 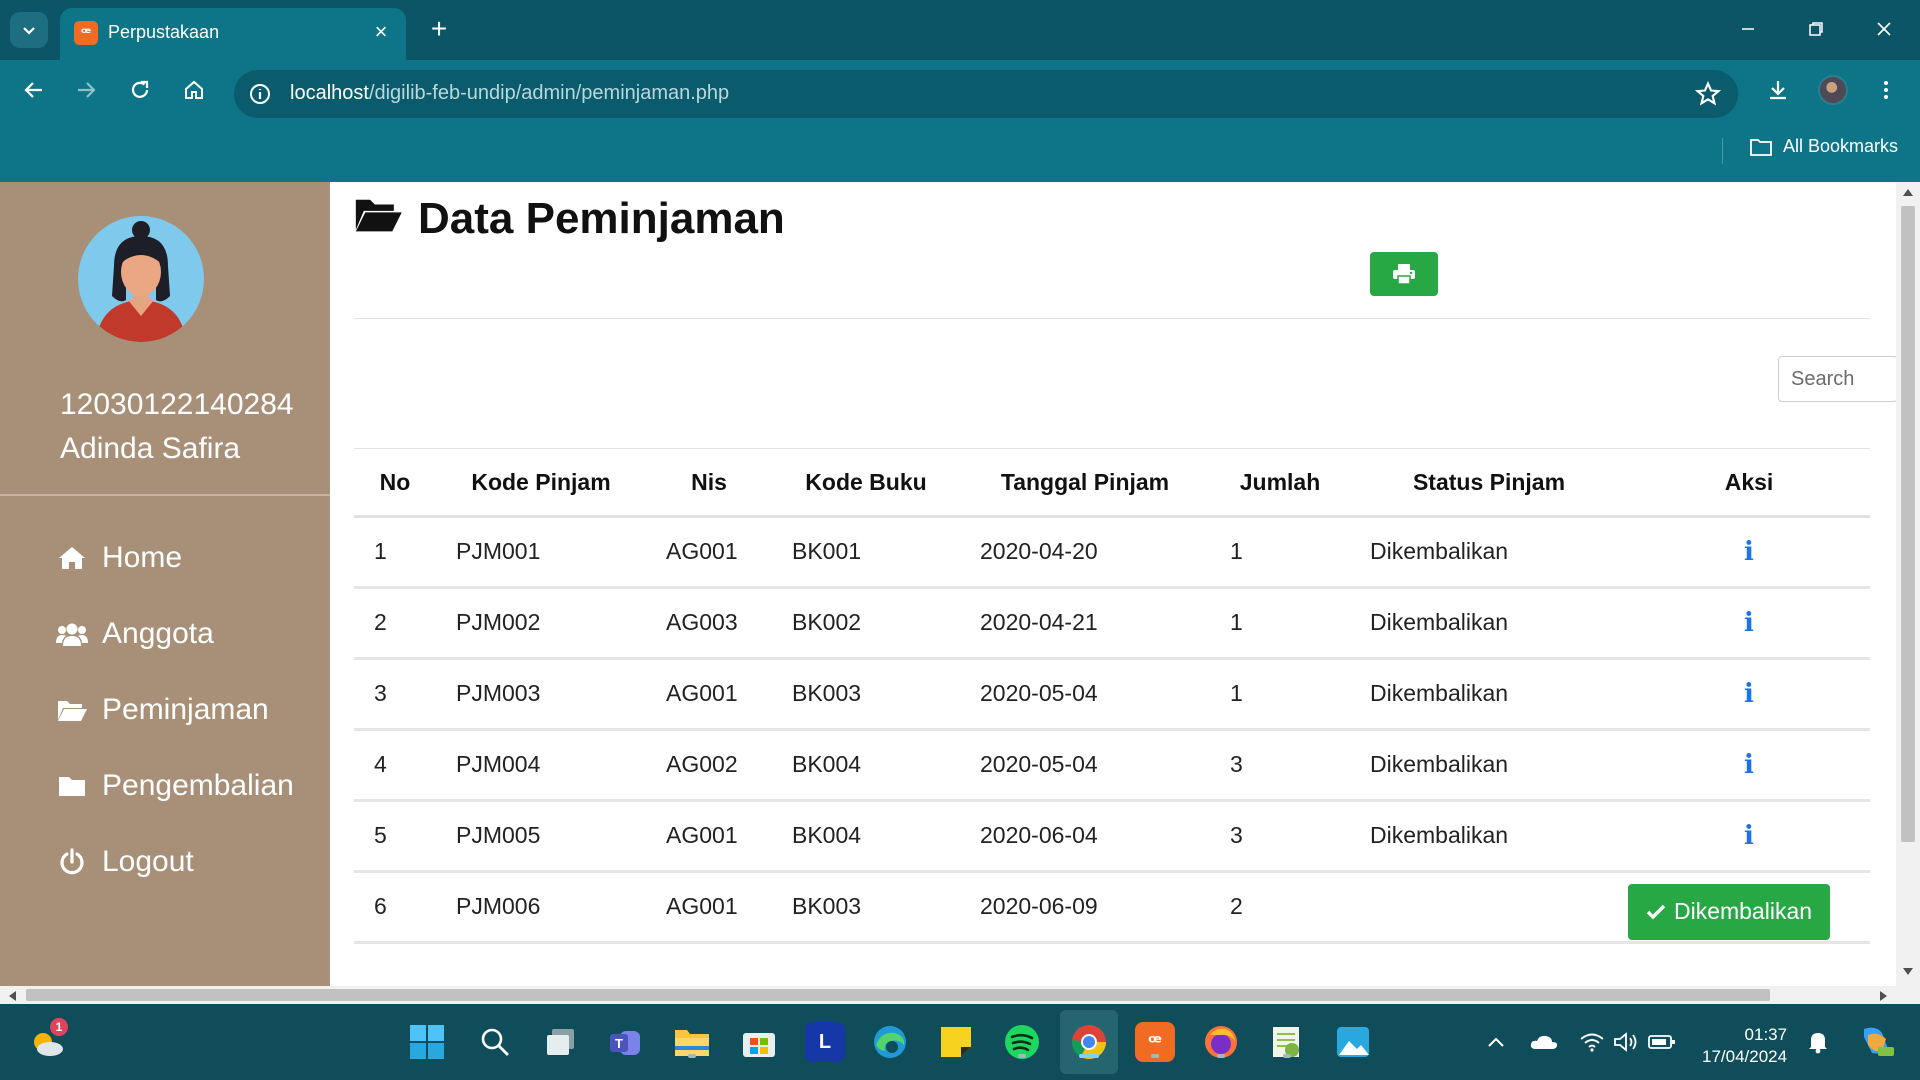 What do you see at coordinates (34, 90) in the screenshot?
I see `back-button` at bounding box center [34, 90].